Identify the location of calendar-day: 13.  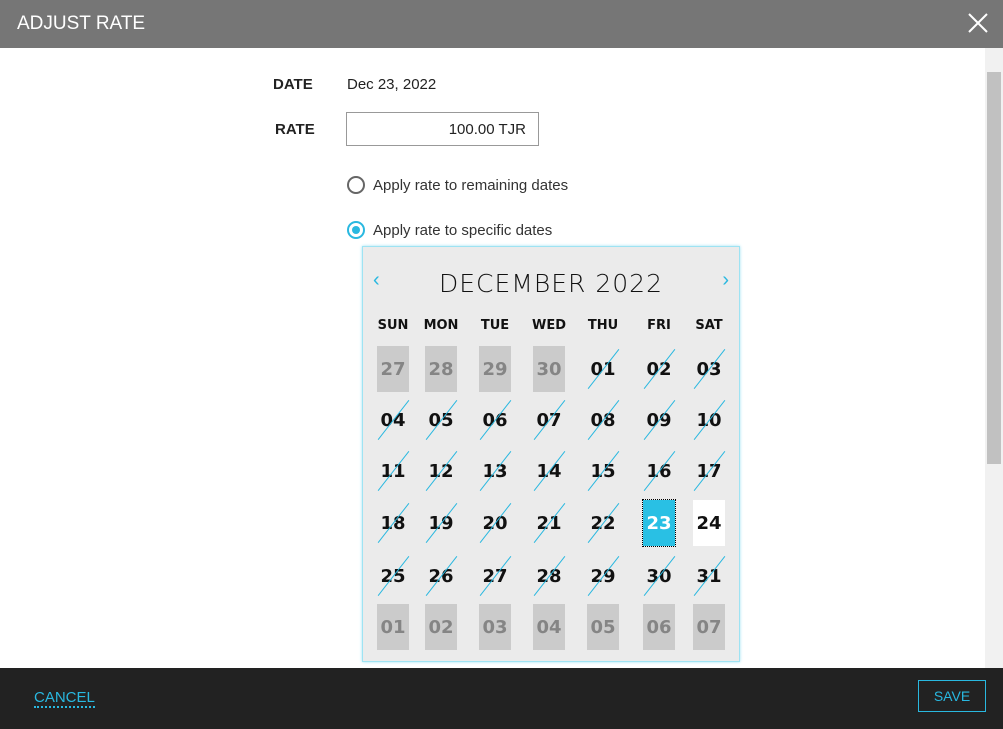
(495, 471).